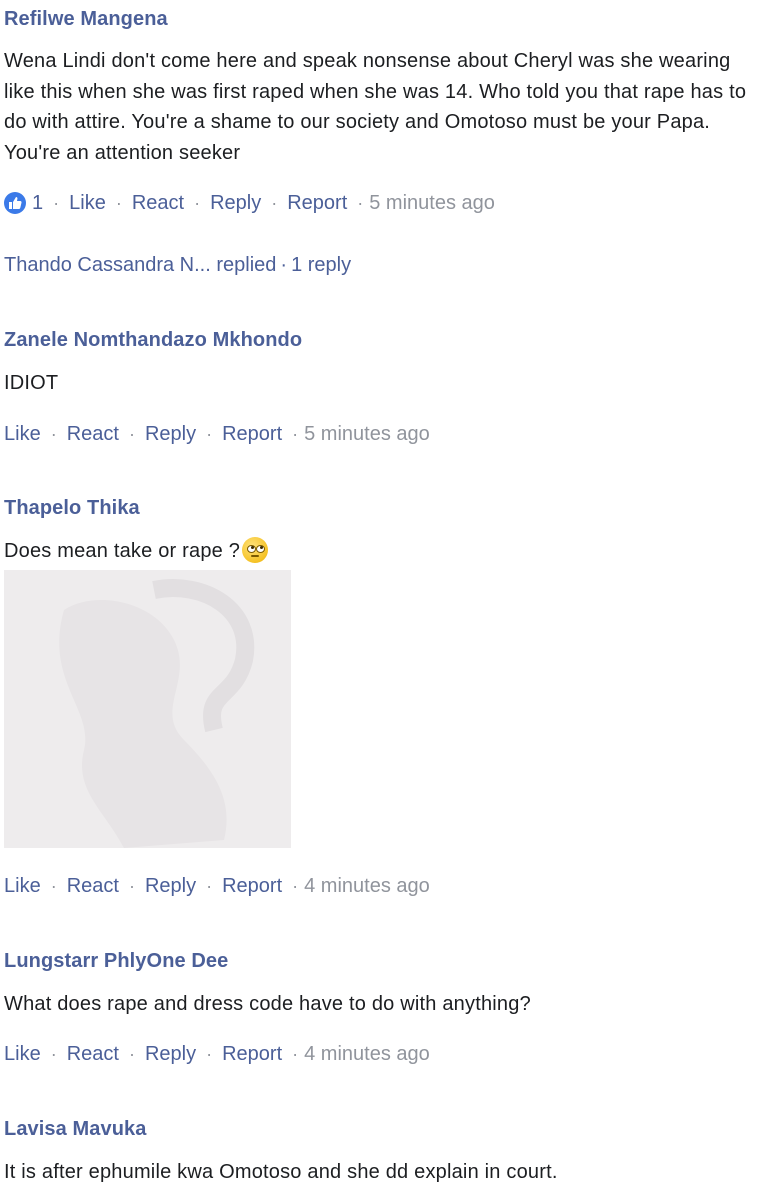 The width and height of the screenshot is (772, 1201). I want to click on comment-text: Does mean take or rape ?, so click(385, 551).